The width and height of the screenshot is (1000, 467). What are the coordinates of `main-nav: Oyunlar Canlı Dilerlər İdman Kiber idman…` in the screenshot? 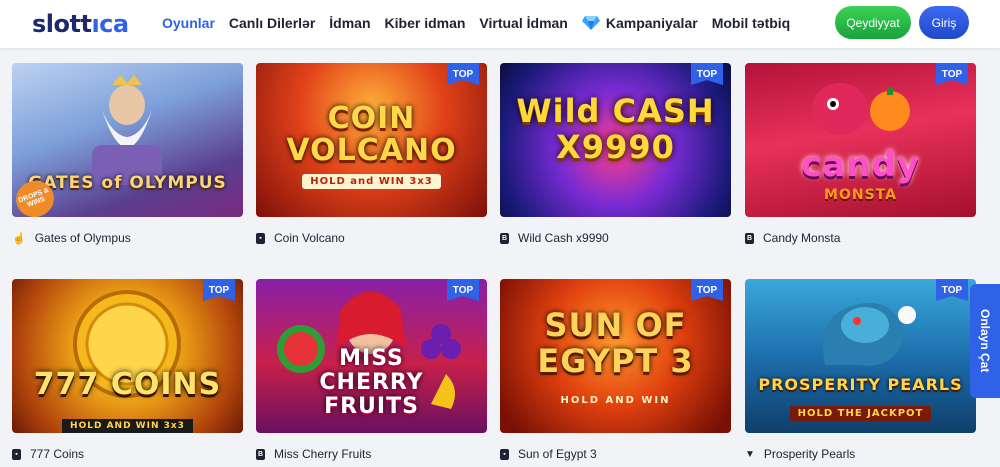 It's located at (483, 23).